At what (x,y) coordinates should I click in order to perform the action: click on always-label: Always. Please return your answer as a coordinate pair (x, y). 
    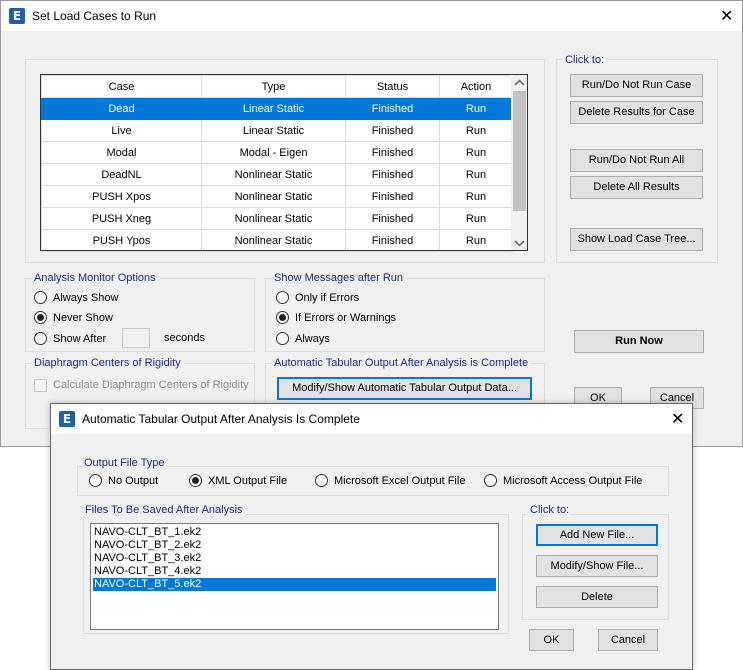
    Looking at the image, I should click on (312, 339).